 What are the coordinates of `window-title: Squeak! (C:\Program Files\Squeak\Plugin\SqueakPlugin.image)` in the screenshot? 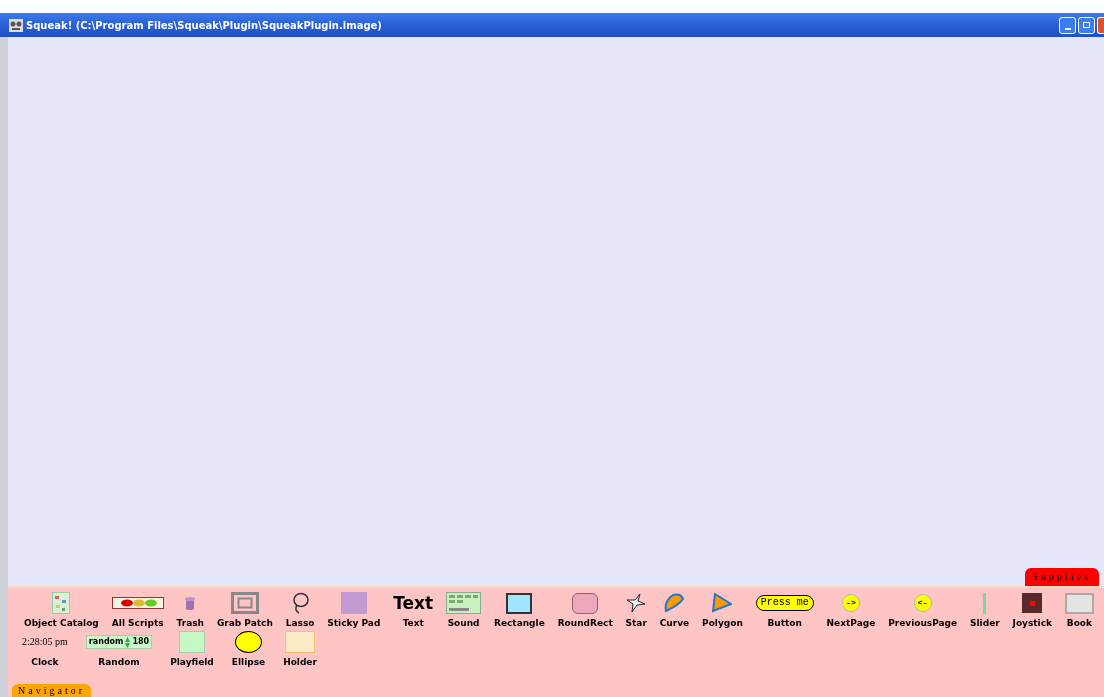 It's located at (204, 25).